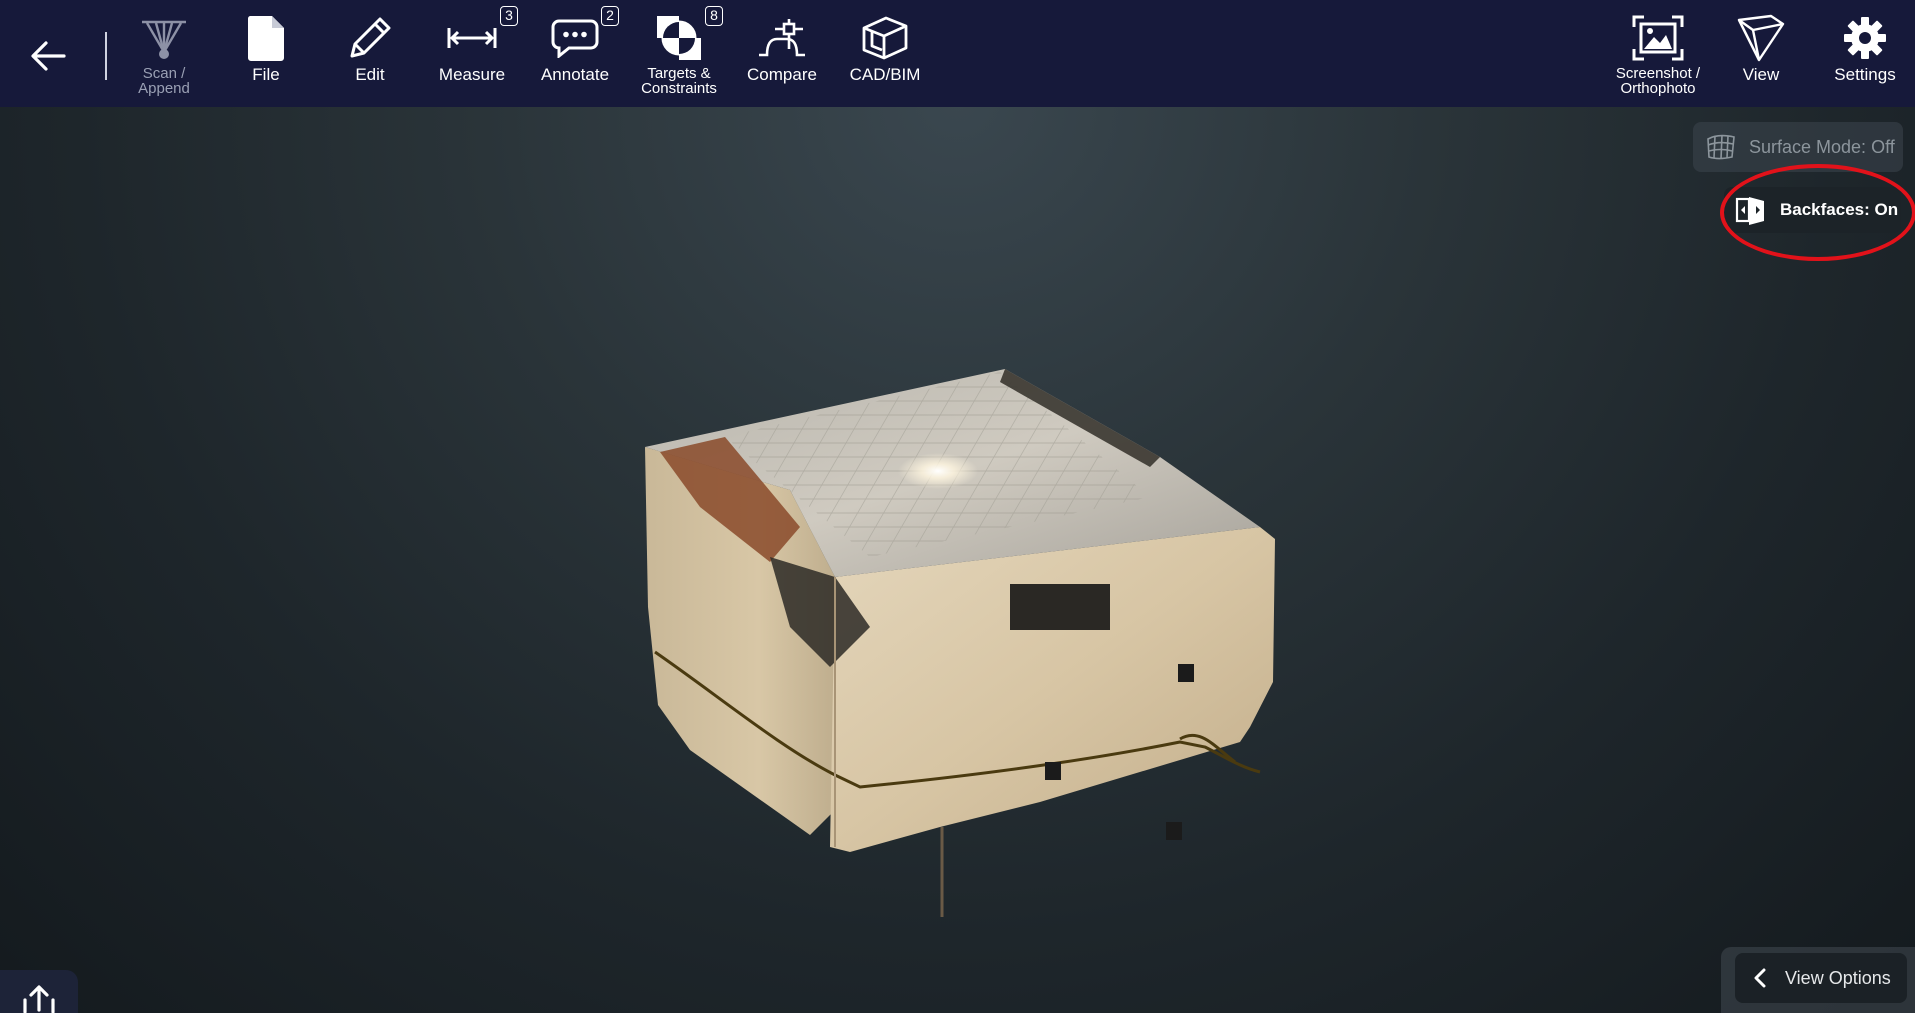 The height and width of the screenshot is (1013, 1915). I want to click on toolbar-compare-label: Compare, so click(782, 74).